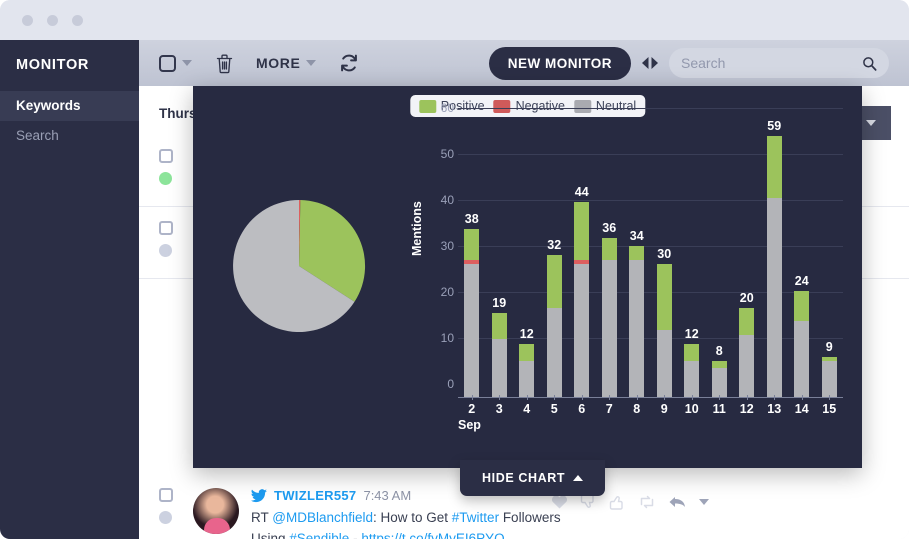  Describe the element at coordinates (830, 258) in the screenshot. I see `bar-group: 9` at that location.